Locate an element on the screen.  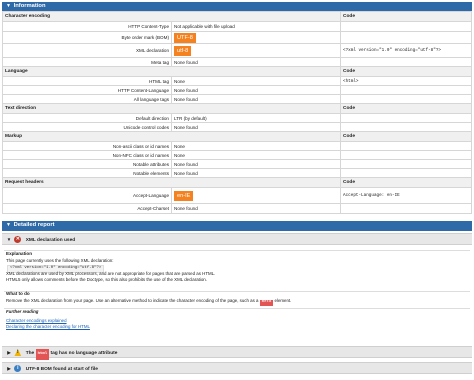
table-row: Notable elements None found is located at coordinates (237, 173).